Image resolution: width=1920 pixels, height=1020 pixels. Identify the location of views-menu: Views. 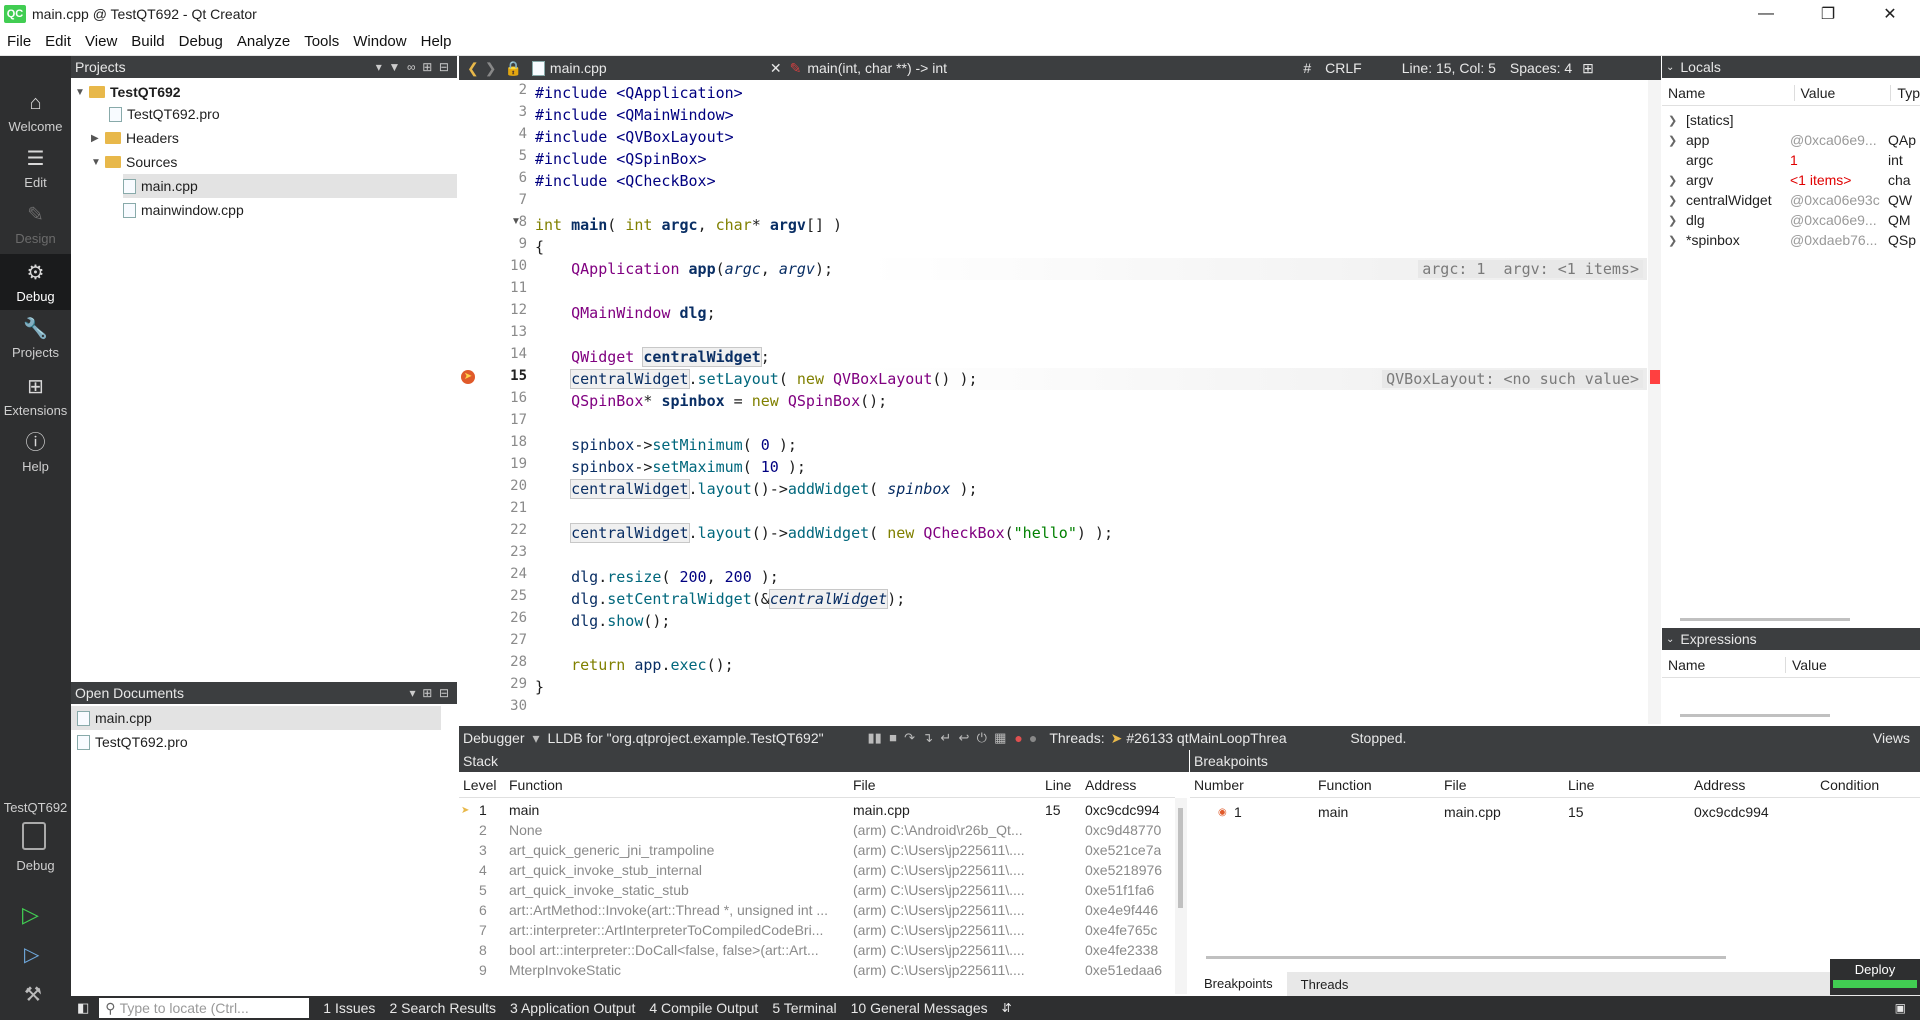
(1891, 738).